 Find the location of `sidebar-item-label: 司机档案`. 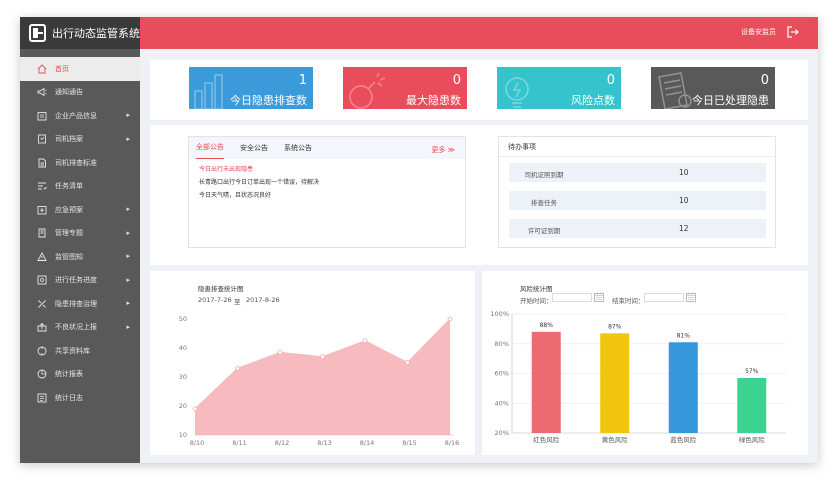

sidebar-item-label: 司机档案 is located at coordinates (69, 139).